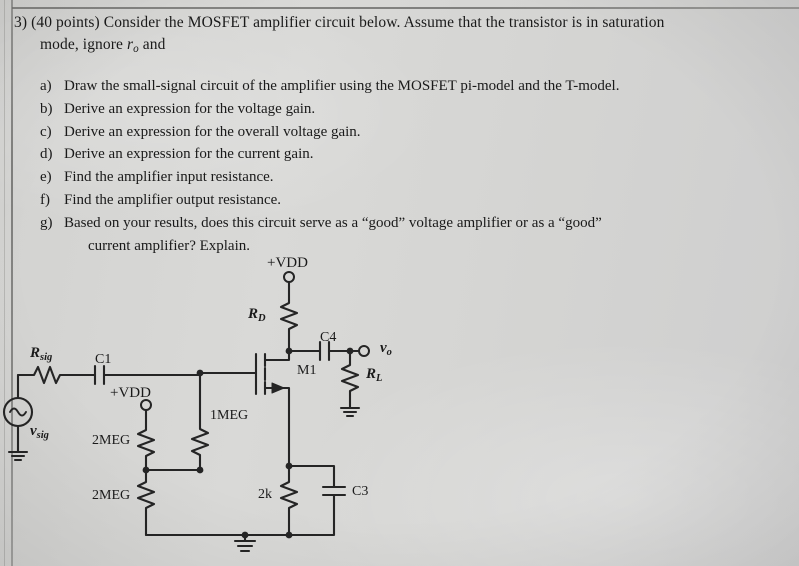 The width and height of the screenshot is (799, 566). I want to click on resistor-rsig, so click(56, 375).